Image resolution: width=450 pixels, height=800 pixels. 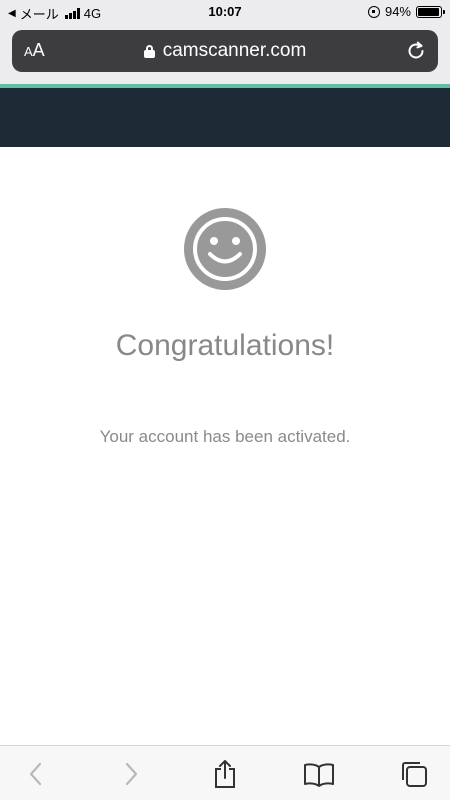 What do you see at coordinates (234, 50) in the screenshot?
I see `url-domain: camscanner.com` at bounding box center [234, 50].